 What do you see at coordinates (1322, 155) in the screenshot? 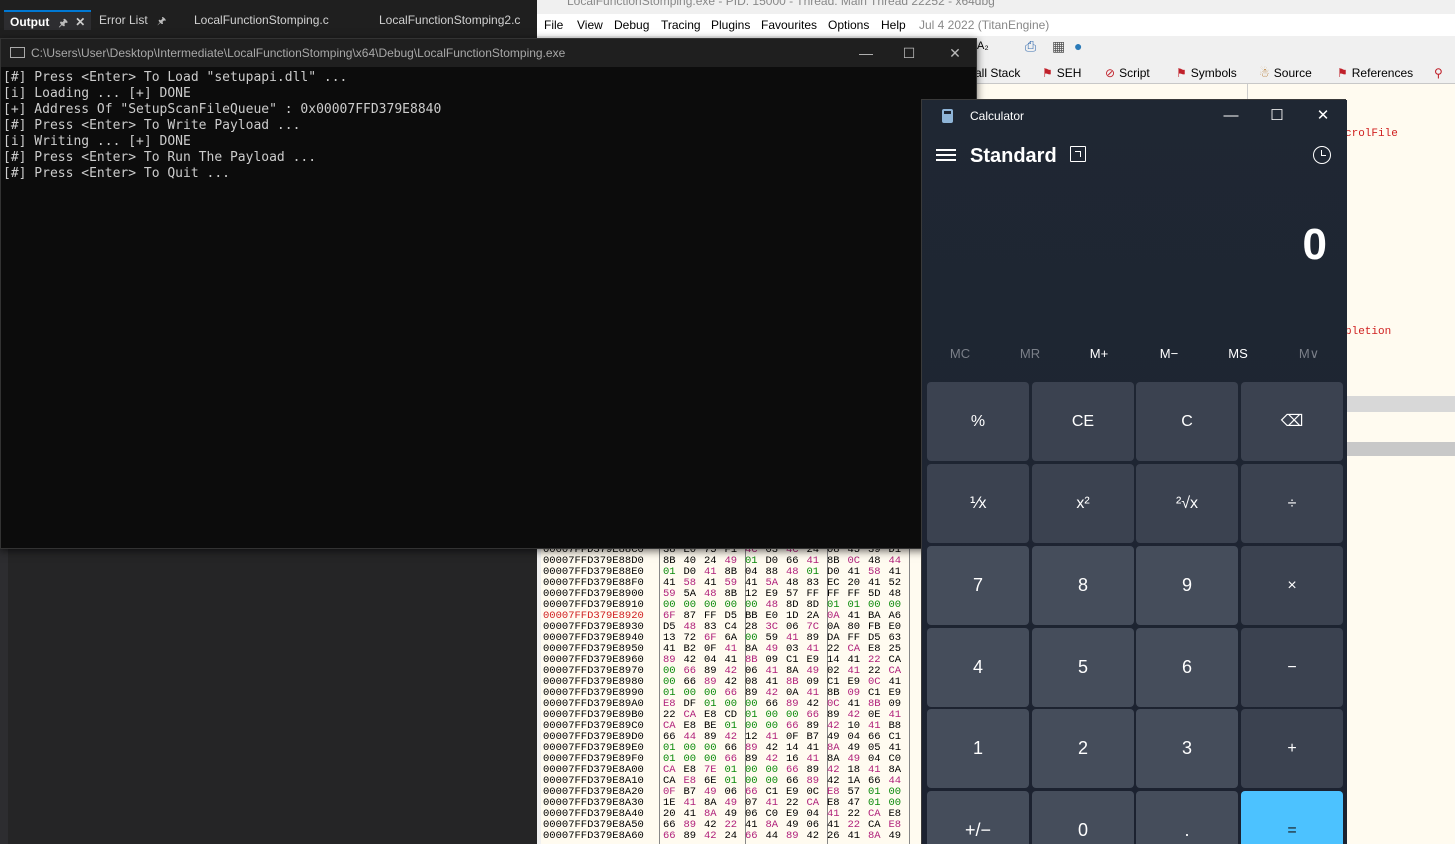
I see `history-icon` at bounding box center [1322, 155].